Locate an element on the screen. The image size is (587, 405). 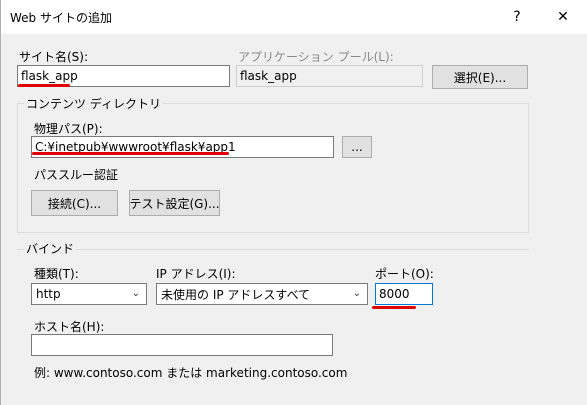
physical-path-label: 物理パス(P): is located at coordinates (68, 129).